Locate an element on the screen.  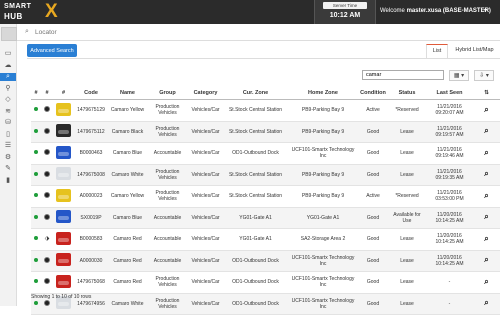
bar-chart-icon: ▮ is located at coordinates (8, 181).